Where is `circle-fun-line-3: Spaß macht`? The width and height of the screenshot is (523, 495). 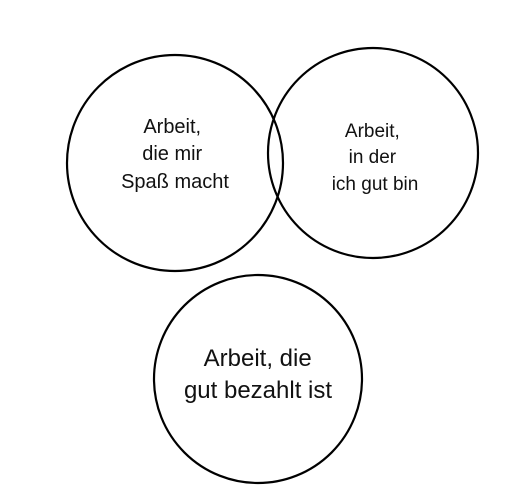
circle-fun-line-3: Spaß macht is located at coordinates (175, 182).